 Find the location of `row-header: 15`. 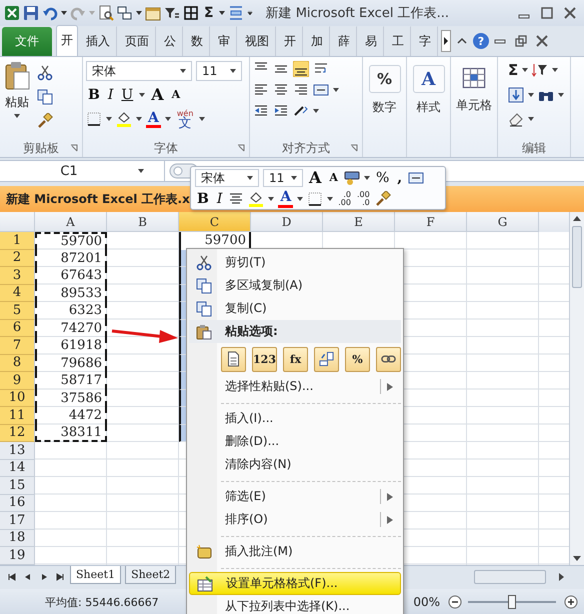

row-header: 15 is located at coordinates (17, 485).